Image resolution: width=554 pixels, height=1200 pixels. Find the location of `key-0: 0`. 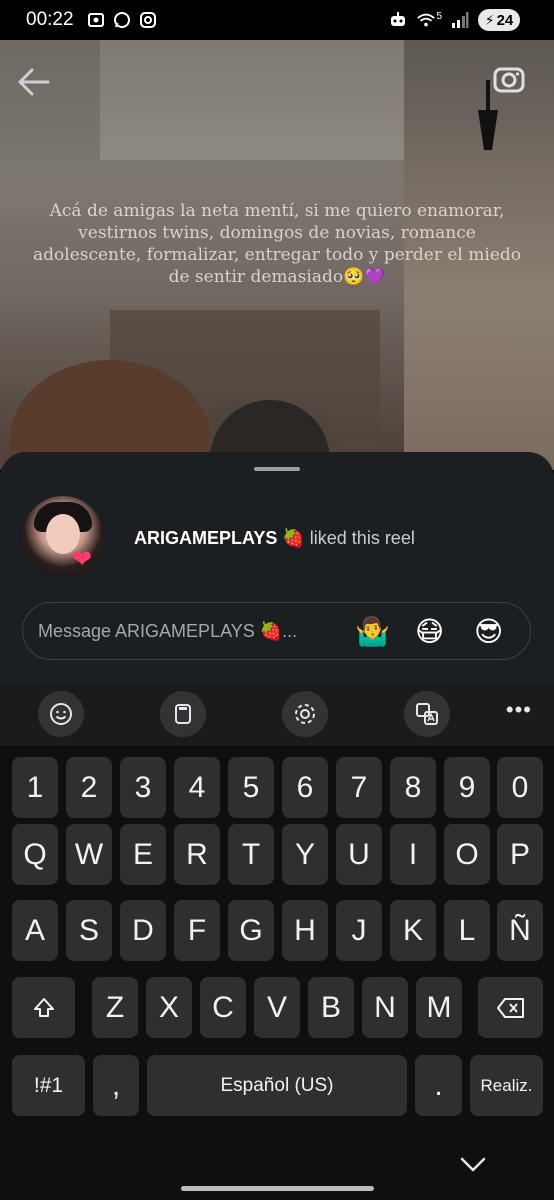

key-0: 0 is located at coordinates (520, 787).